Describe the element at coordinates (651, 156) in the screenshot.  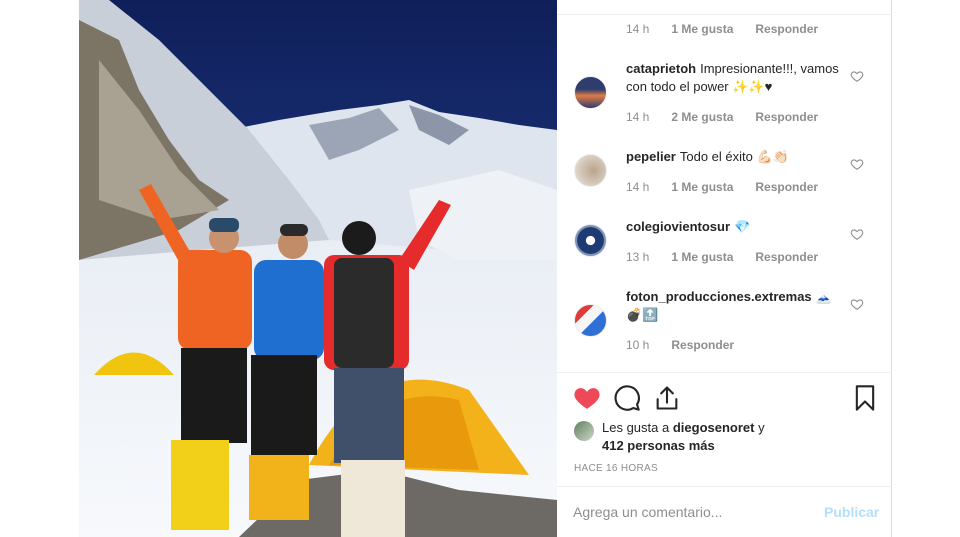
I see `comment-username: pepelier` at that location.